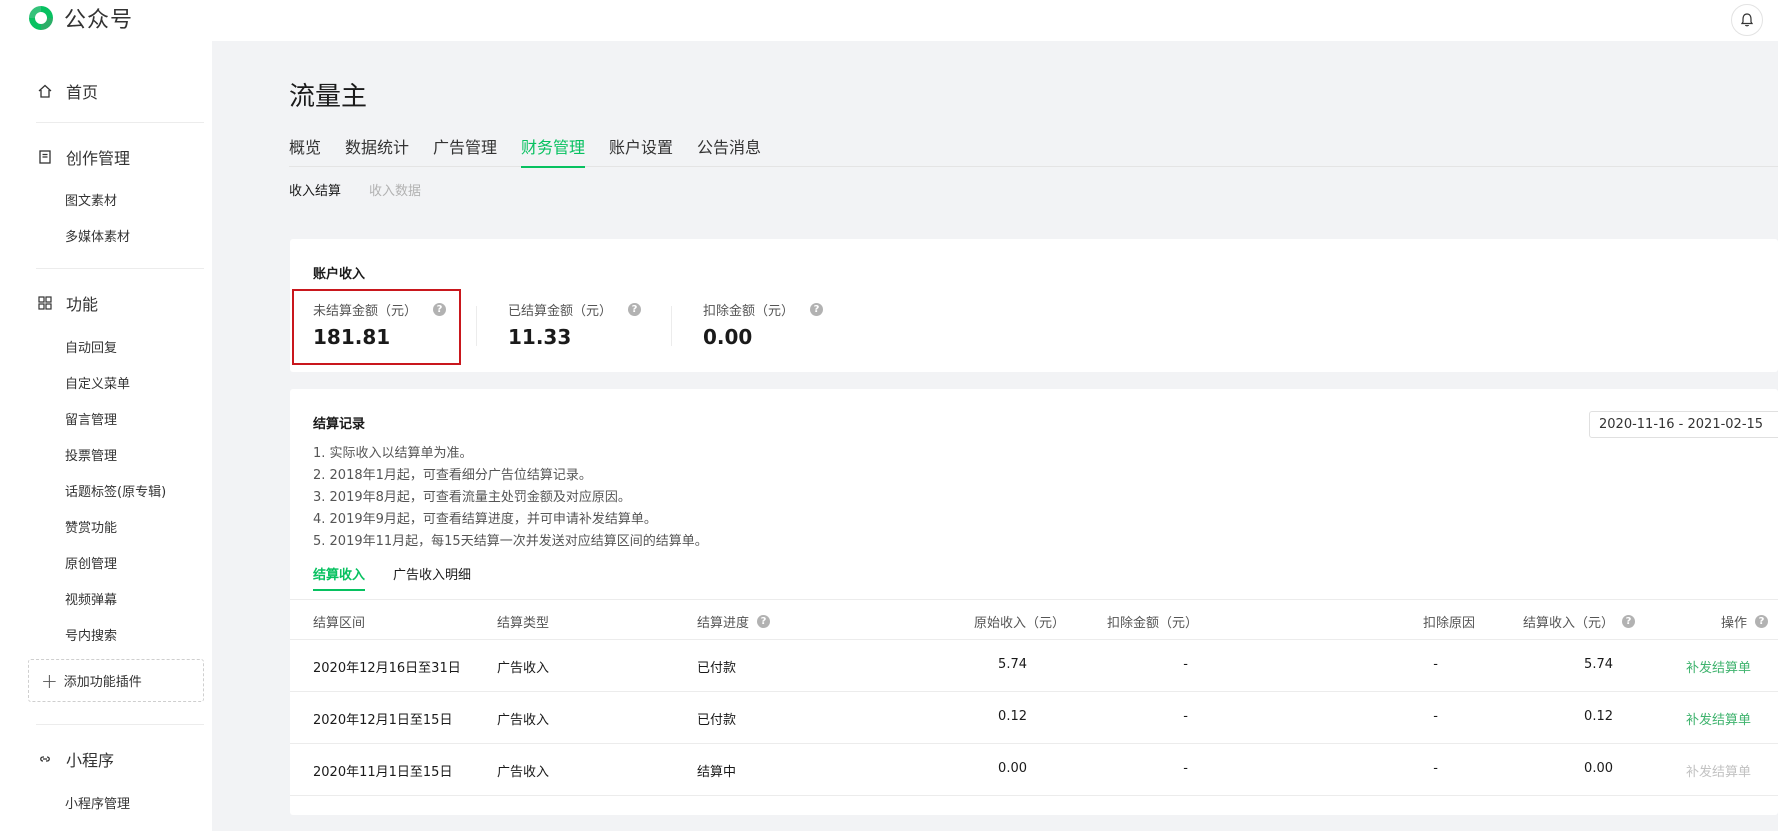  What do you see at coordinates (91, 454) in the screenshot?
I see `sidebar-item-voting: 投票管理` at bounding box center [91, 454].